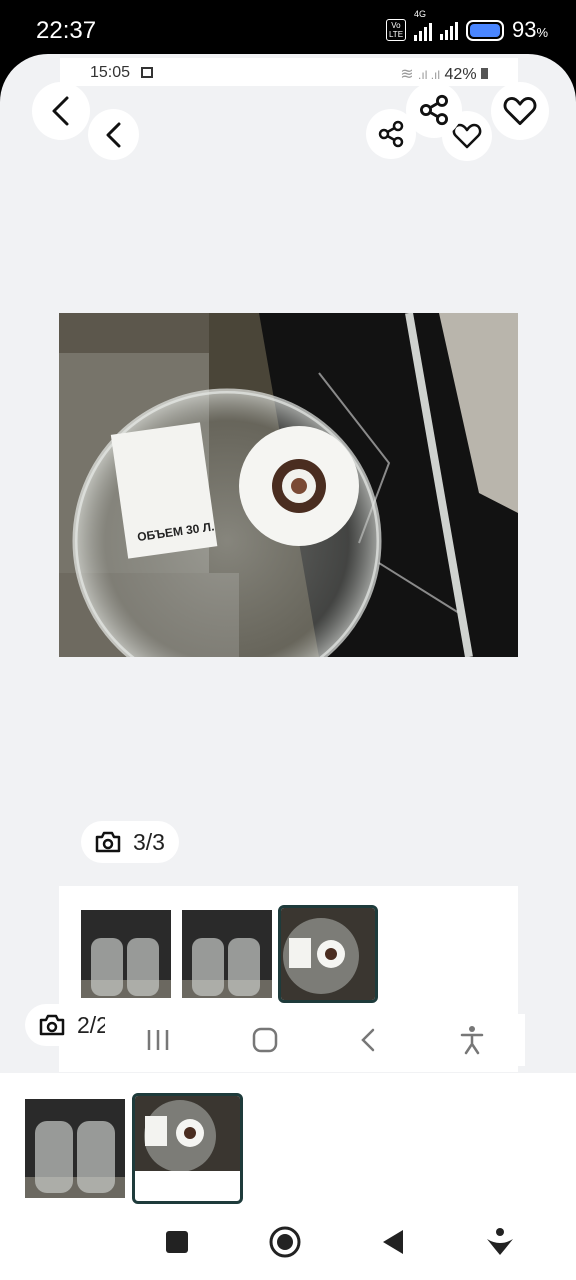  Describe the element at coordinates (146, 72) in the screenshot. I see `image-icon` at that location.